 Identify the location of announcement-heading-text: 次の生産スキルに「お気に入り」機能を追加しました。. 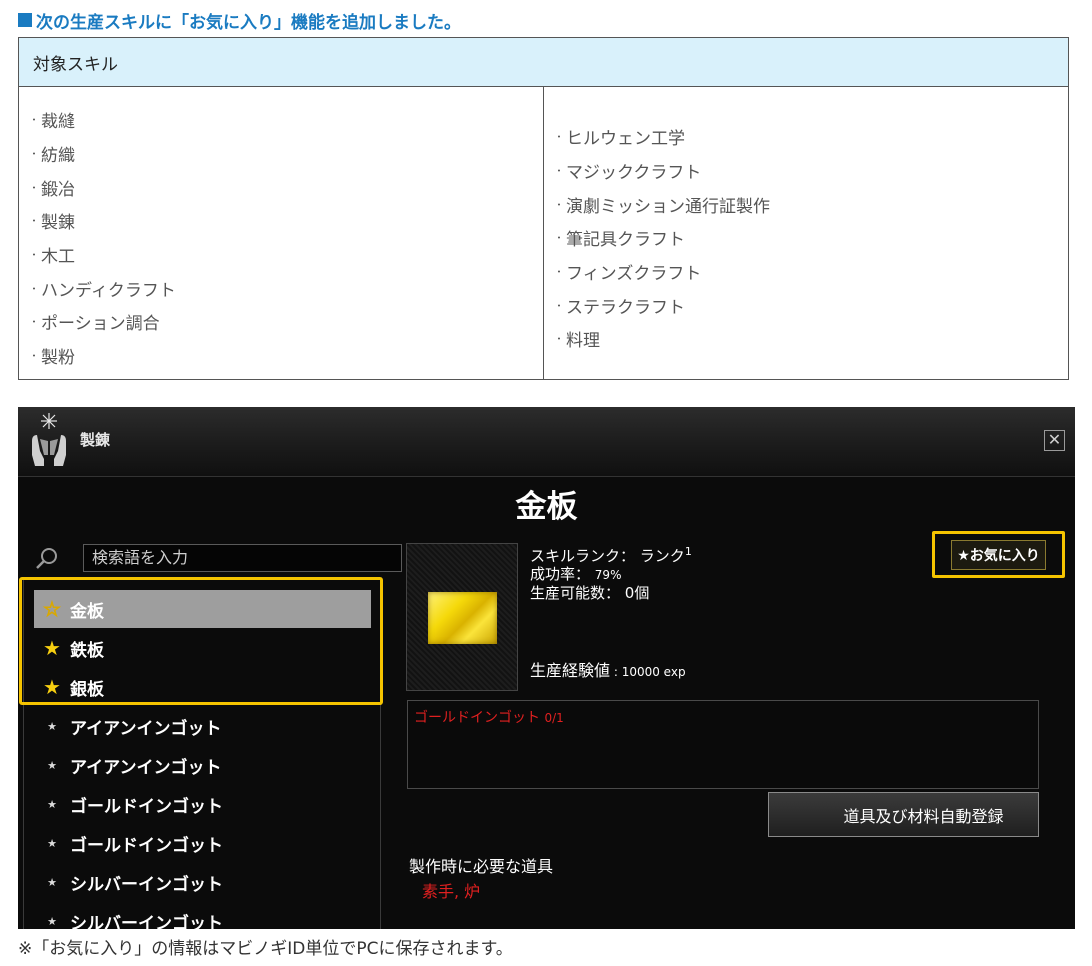
(248, 22).